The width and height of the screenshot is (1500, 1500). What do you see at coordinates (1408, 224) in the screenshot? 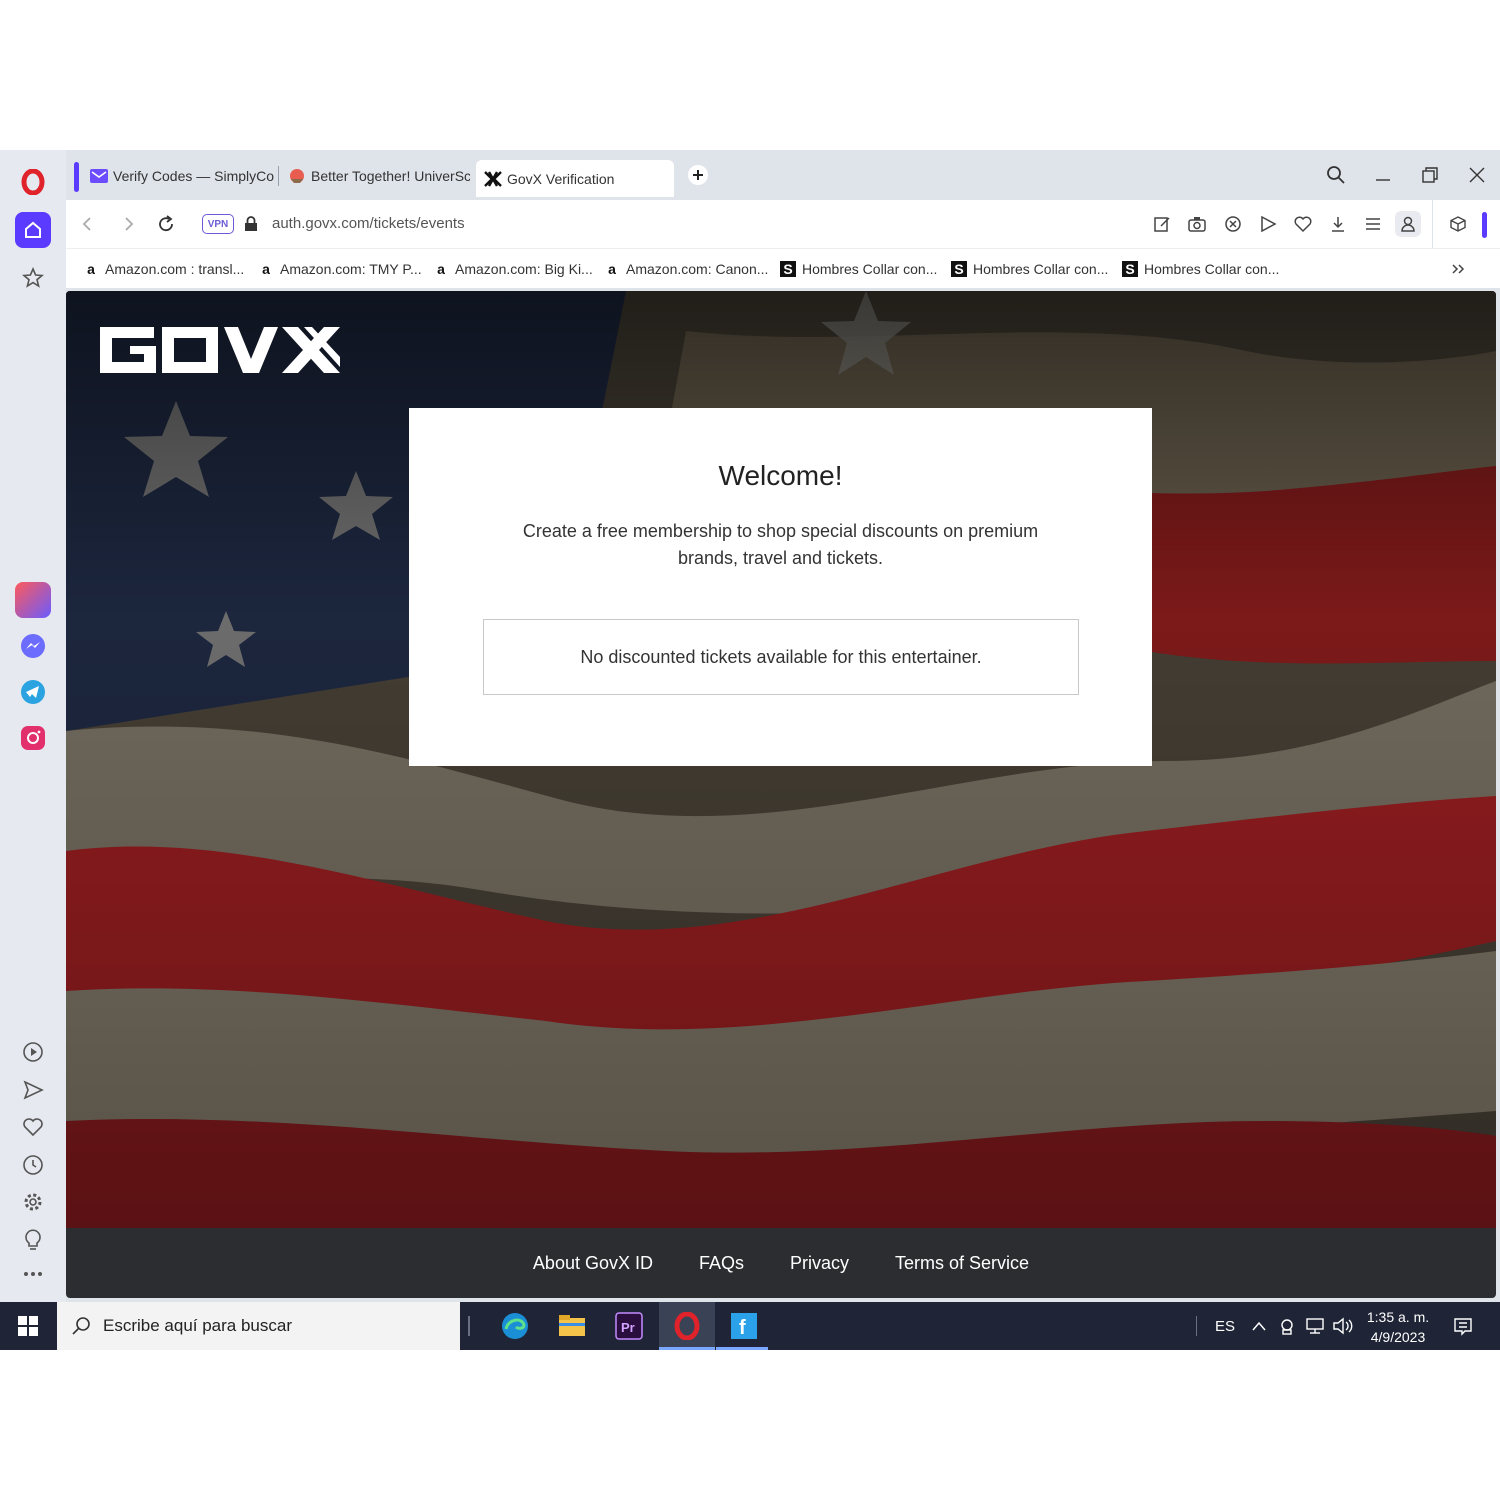
I see `profile-icon` at bounding box center [1408, 224].